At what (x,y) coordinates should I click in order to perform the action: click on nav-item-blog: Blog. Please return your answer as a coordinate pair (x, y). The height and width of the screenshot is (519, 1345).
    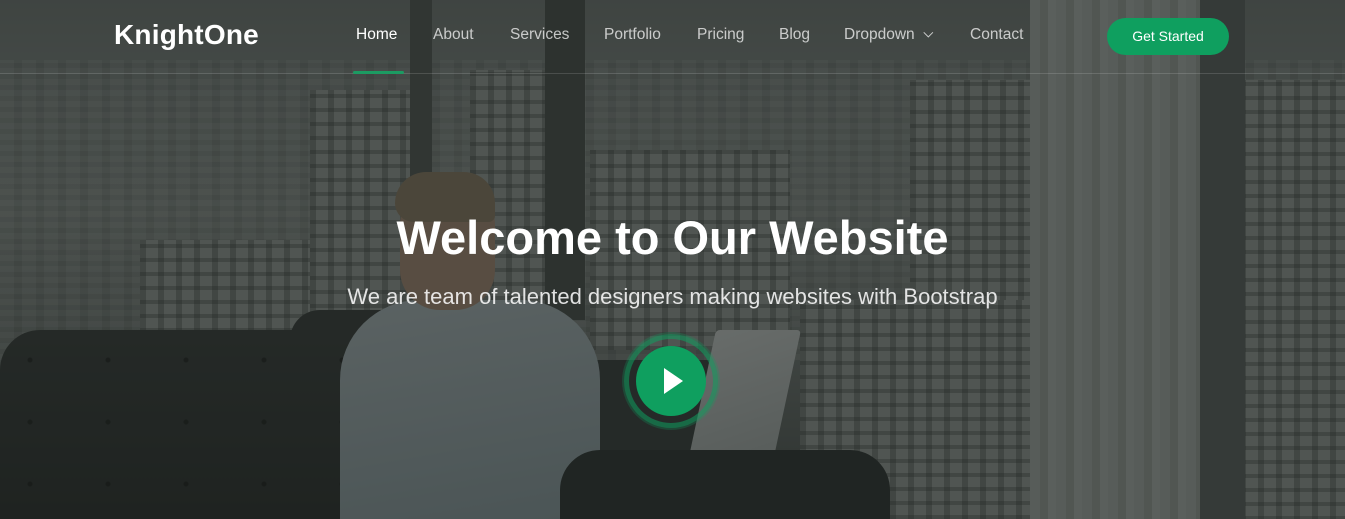
    Looking at the image, I should click on (794, 35).